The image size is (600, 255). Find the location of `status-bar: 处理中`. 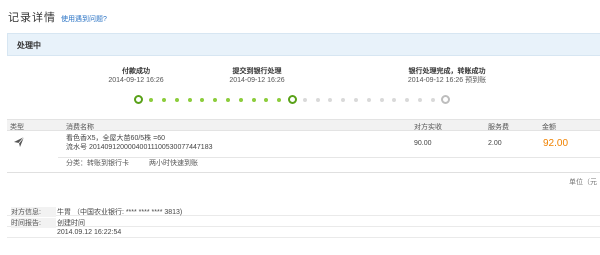

status-bar: 处理中 is located at coordinates (303, 44).